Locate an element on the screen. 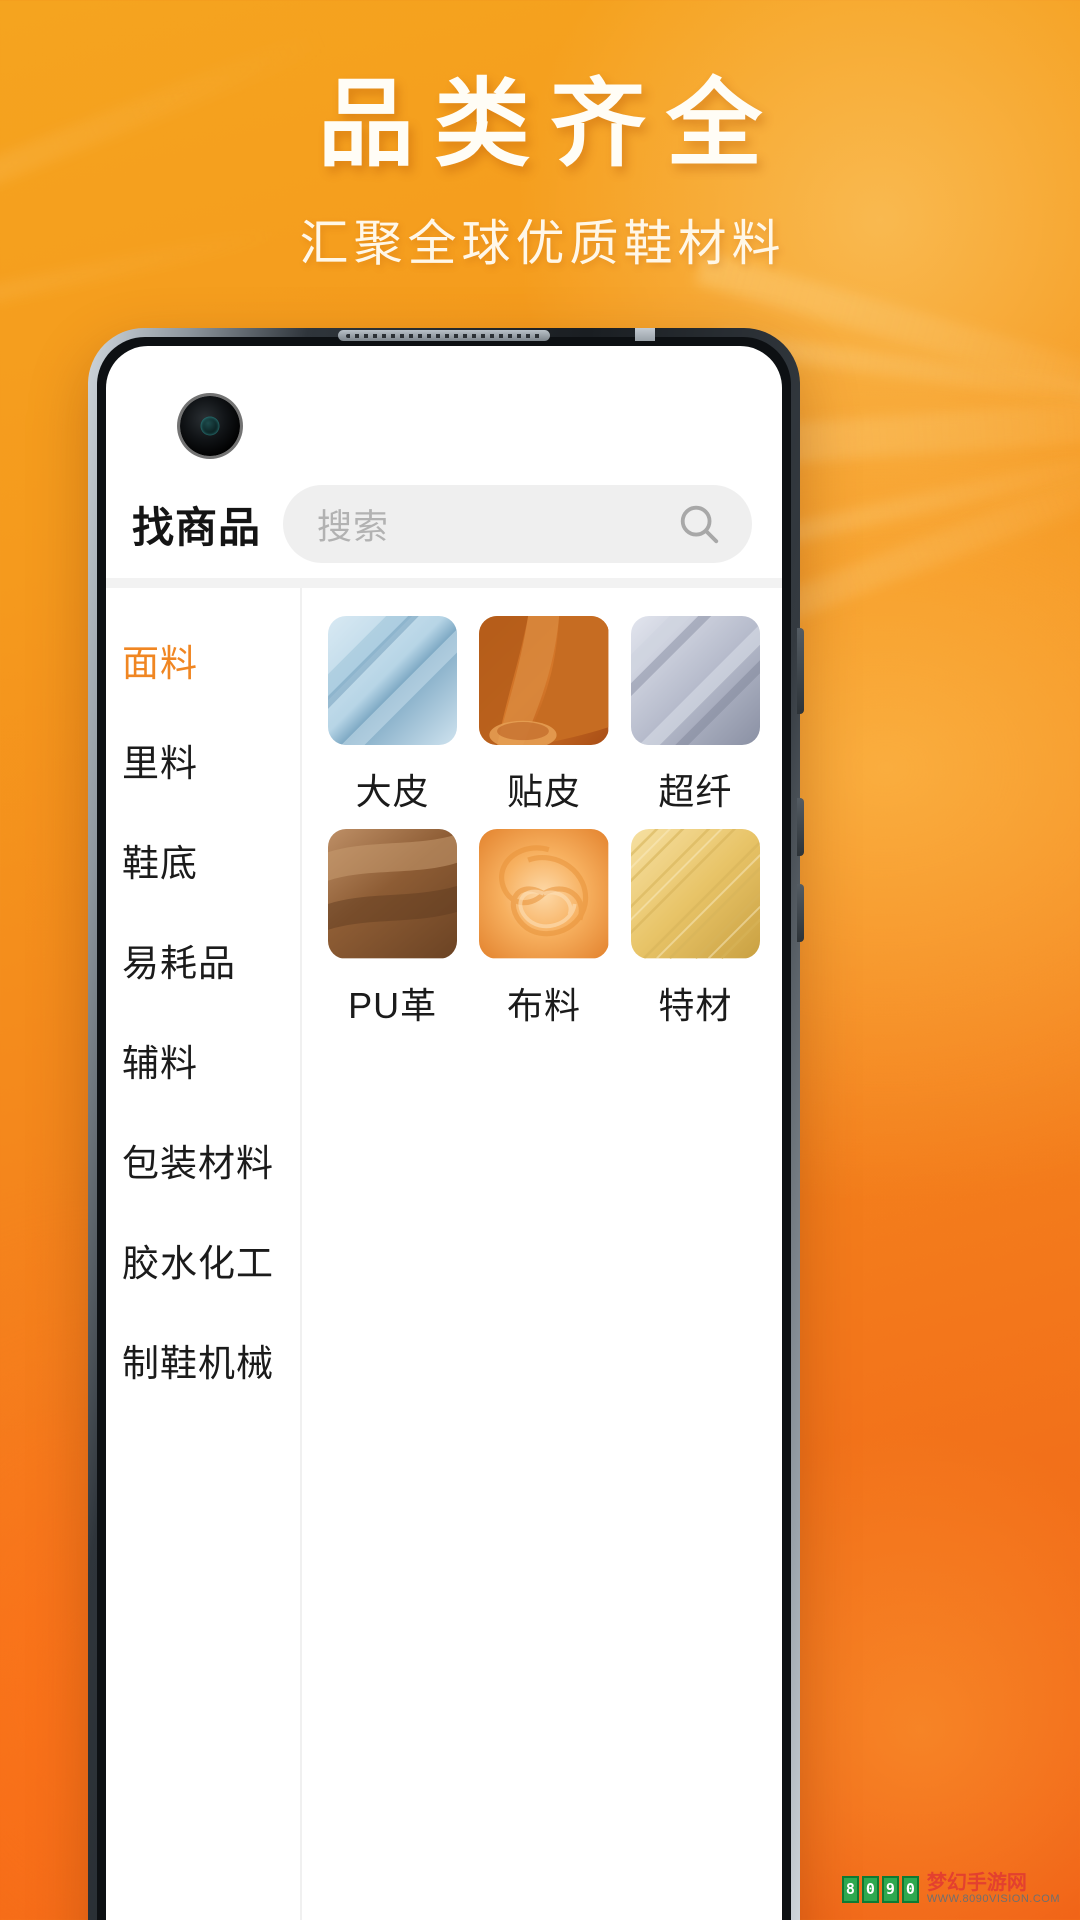  sidebar-item-label: 制鞋机械 is located at coordinates (198, 1363).